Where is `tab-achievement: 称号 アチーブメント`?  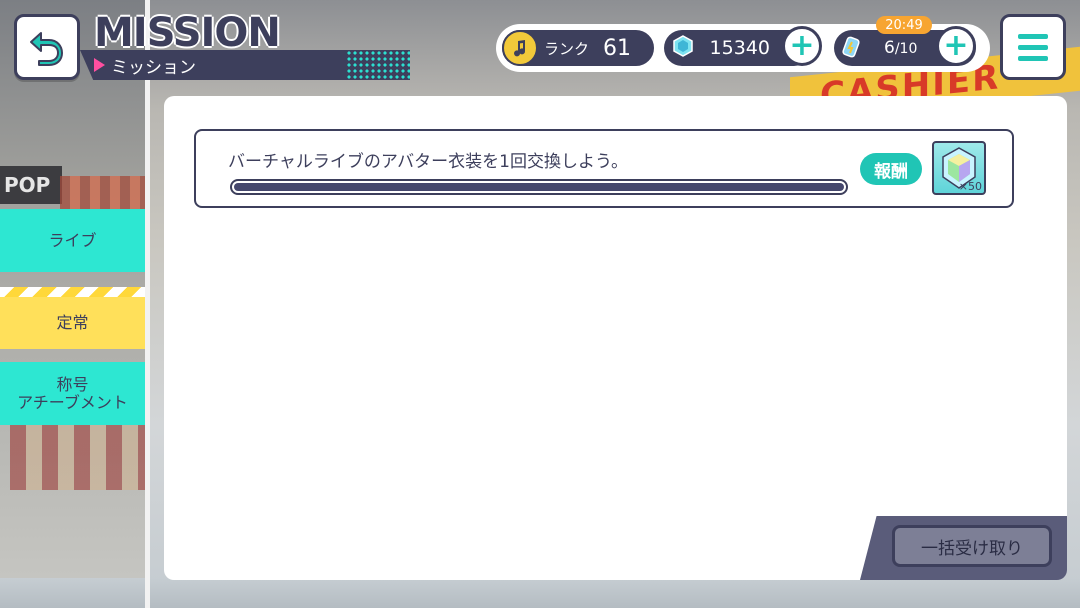 tab-achievement: 称号 アチーブメント is located at coordinates (72, 393).